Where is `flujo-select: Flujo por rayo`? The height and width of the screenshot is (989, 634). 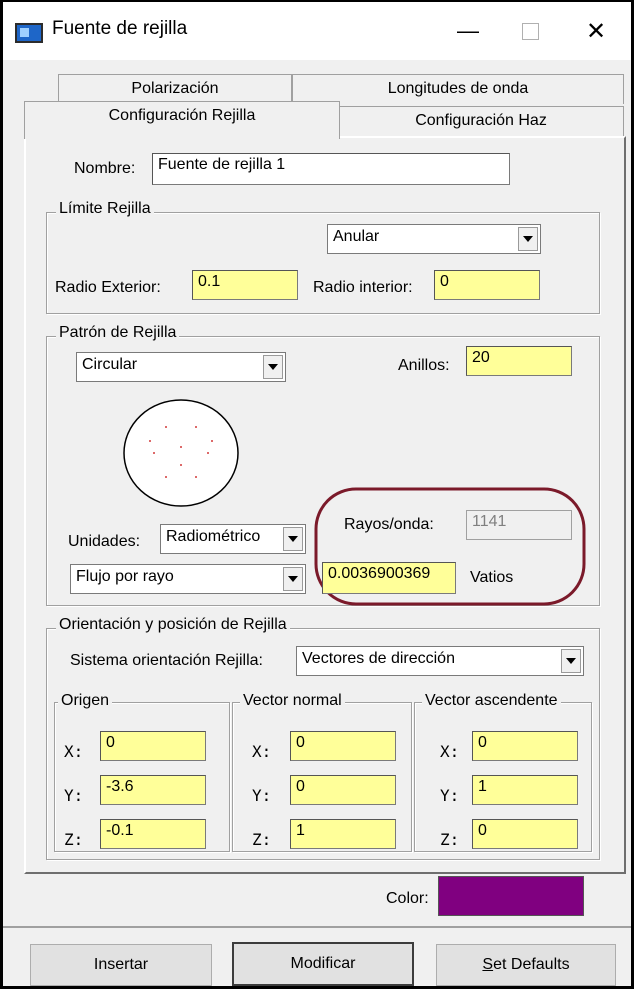
flujo-select: Flujo por rayo is located at coordinates (188, 579).